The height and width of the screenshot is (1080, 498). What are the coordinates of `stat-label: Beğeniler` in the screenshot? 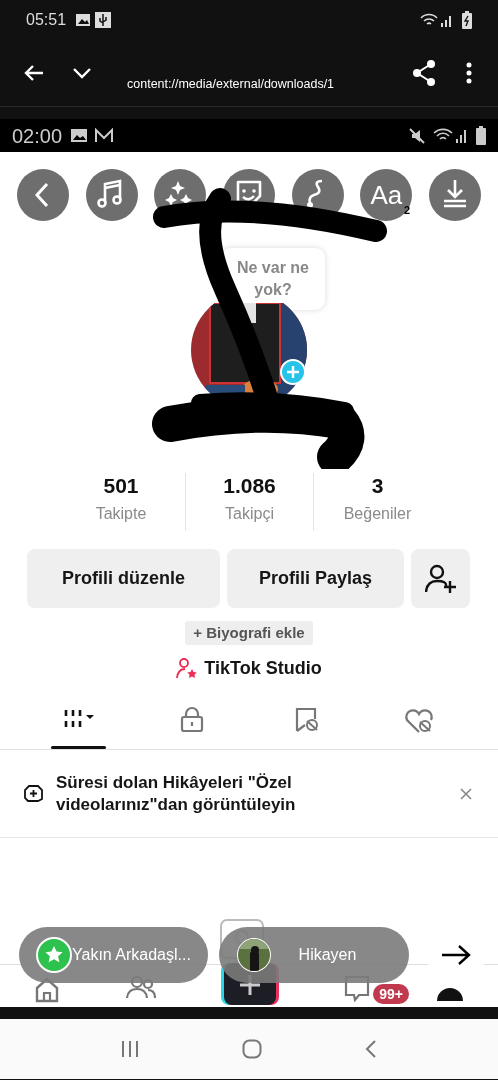 It's located at (377, 514).